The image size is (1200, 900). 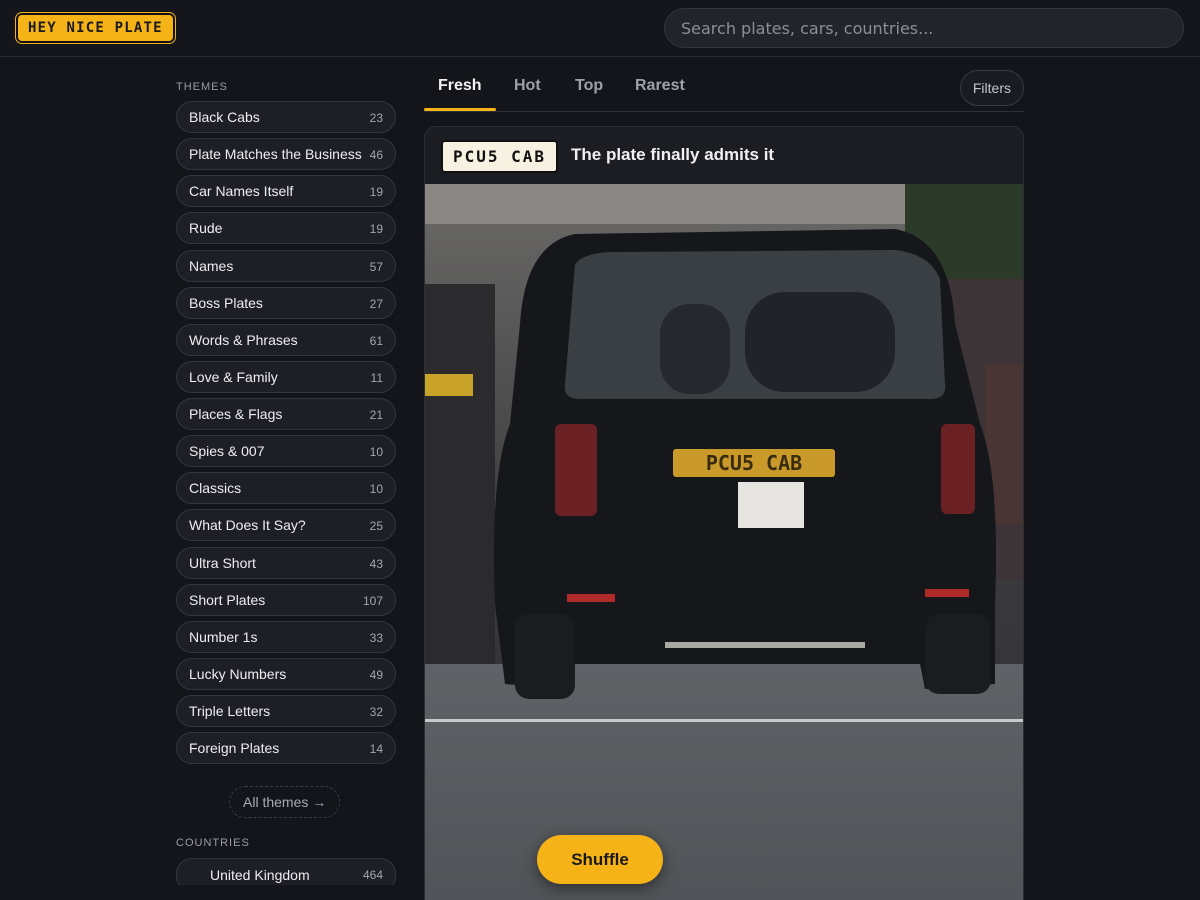 I want to click on theme-item-what-does-it-say: What Does It Say? 25, so click(x=286, y=525).